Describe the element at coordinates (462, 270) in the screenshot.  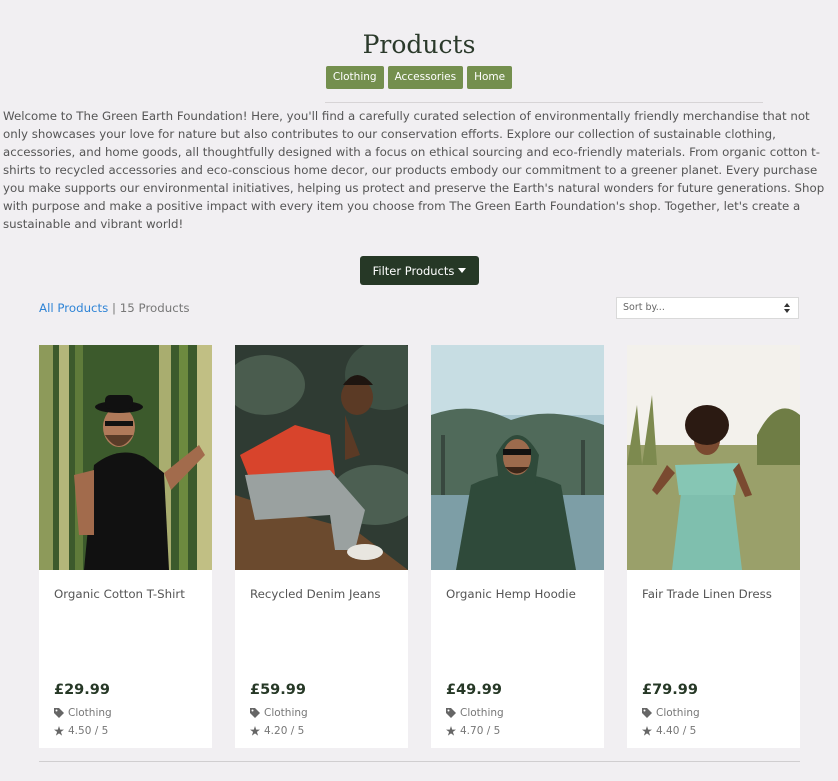
I see `caret-down-icon` at that location.